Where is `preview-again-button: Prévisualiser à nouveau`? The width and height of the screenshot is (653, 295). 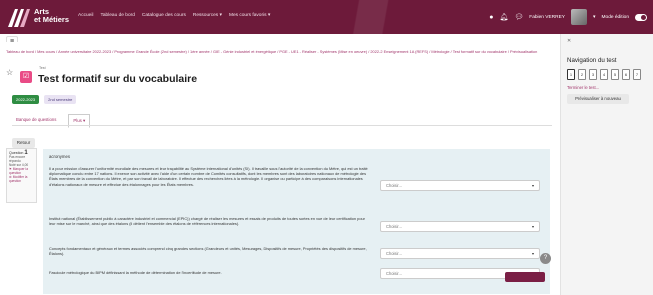
preview-again-button: Prévisualiser à nouveau is located at coordinates (598, 99).